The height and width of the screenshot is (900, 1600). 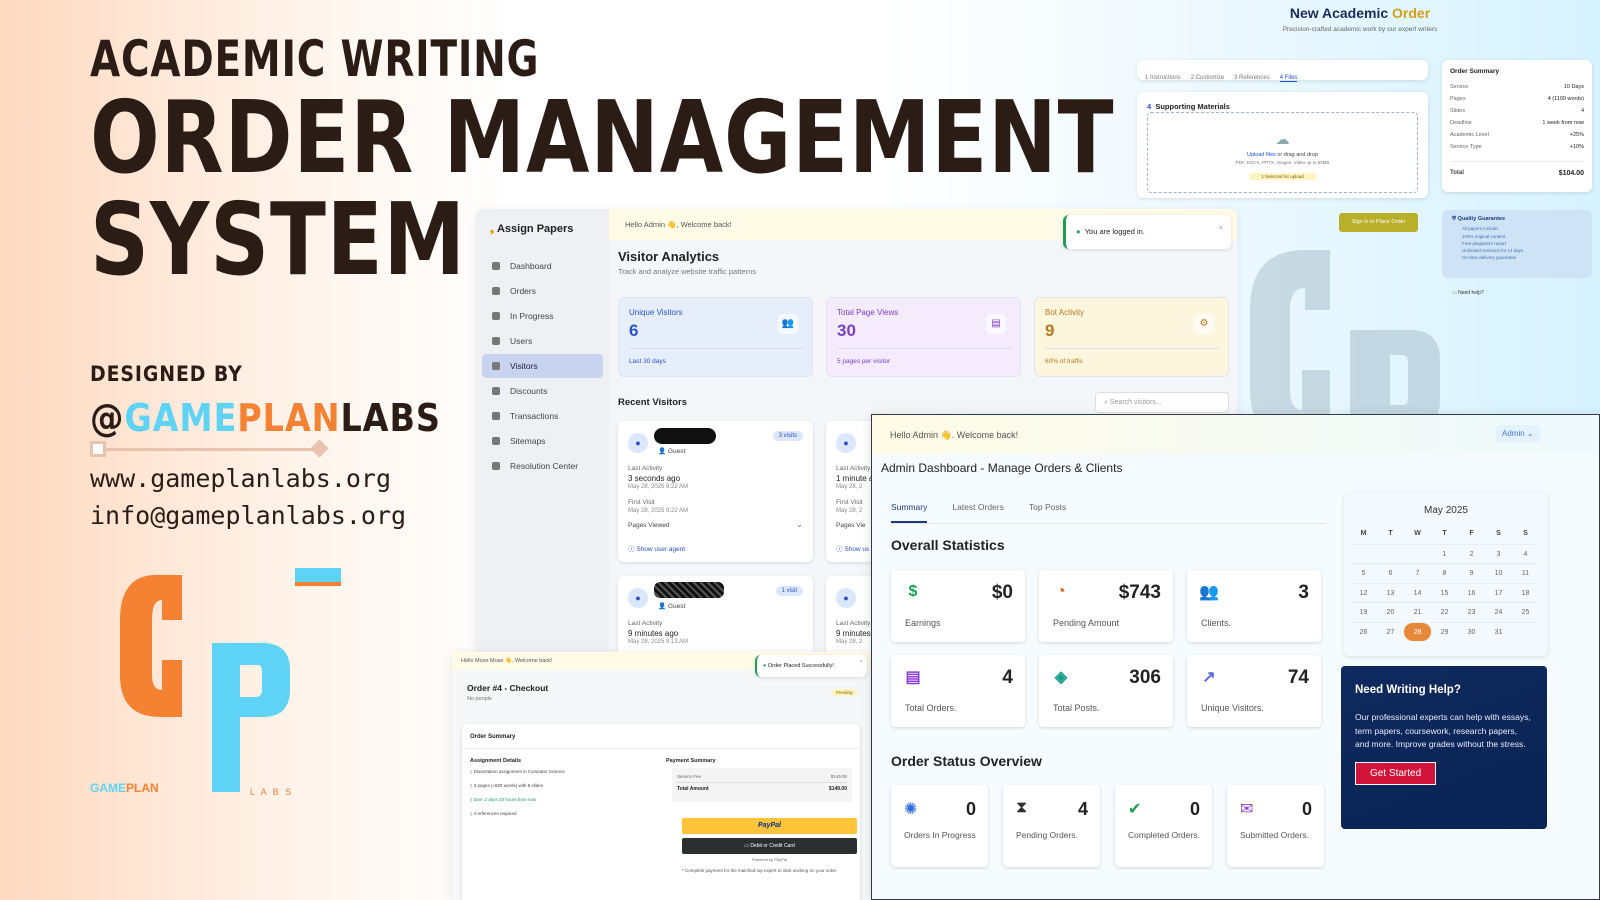 I want to click on calendar-day: 24, so click(x=1498, y=612).